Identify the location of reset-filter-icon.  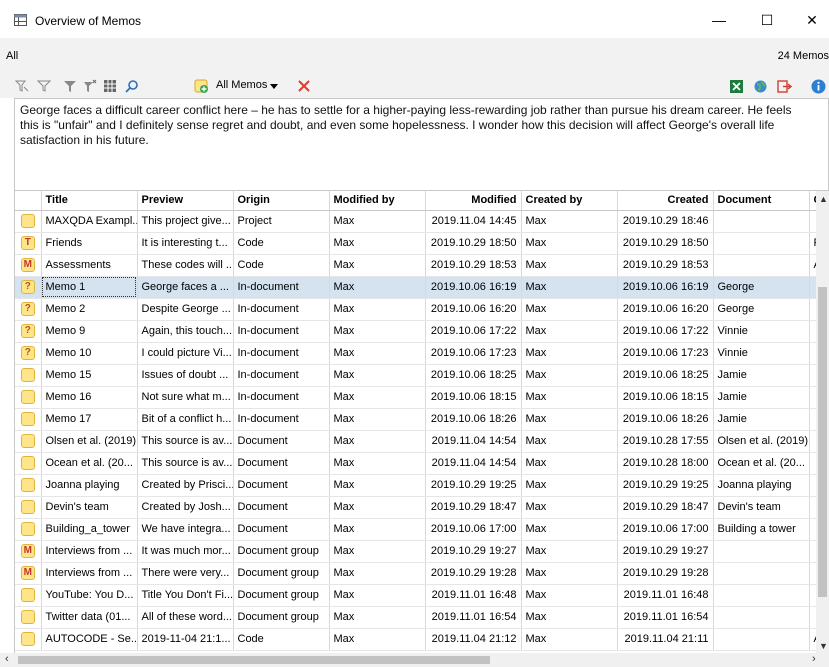
(90, 86).